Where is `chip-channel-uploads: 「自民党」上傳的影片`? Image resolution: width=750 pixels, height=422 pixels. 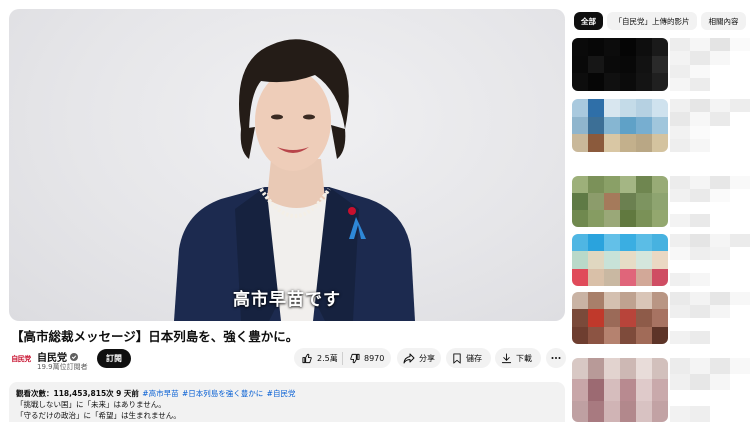 chip-channel-uploads: 「自民党」上傳的影片 is located at coordinates (652, 21).